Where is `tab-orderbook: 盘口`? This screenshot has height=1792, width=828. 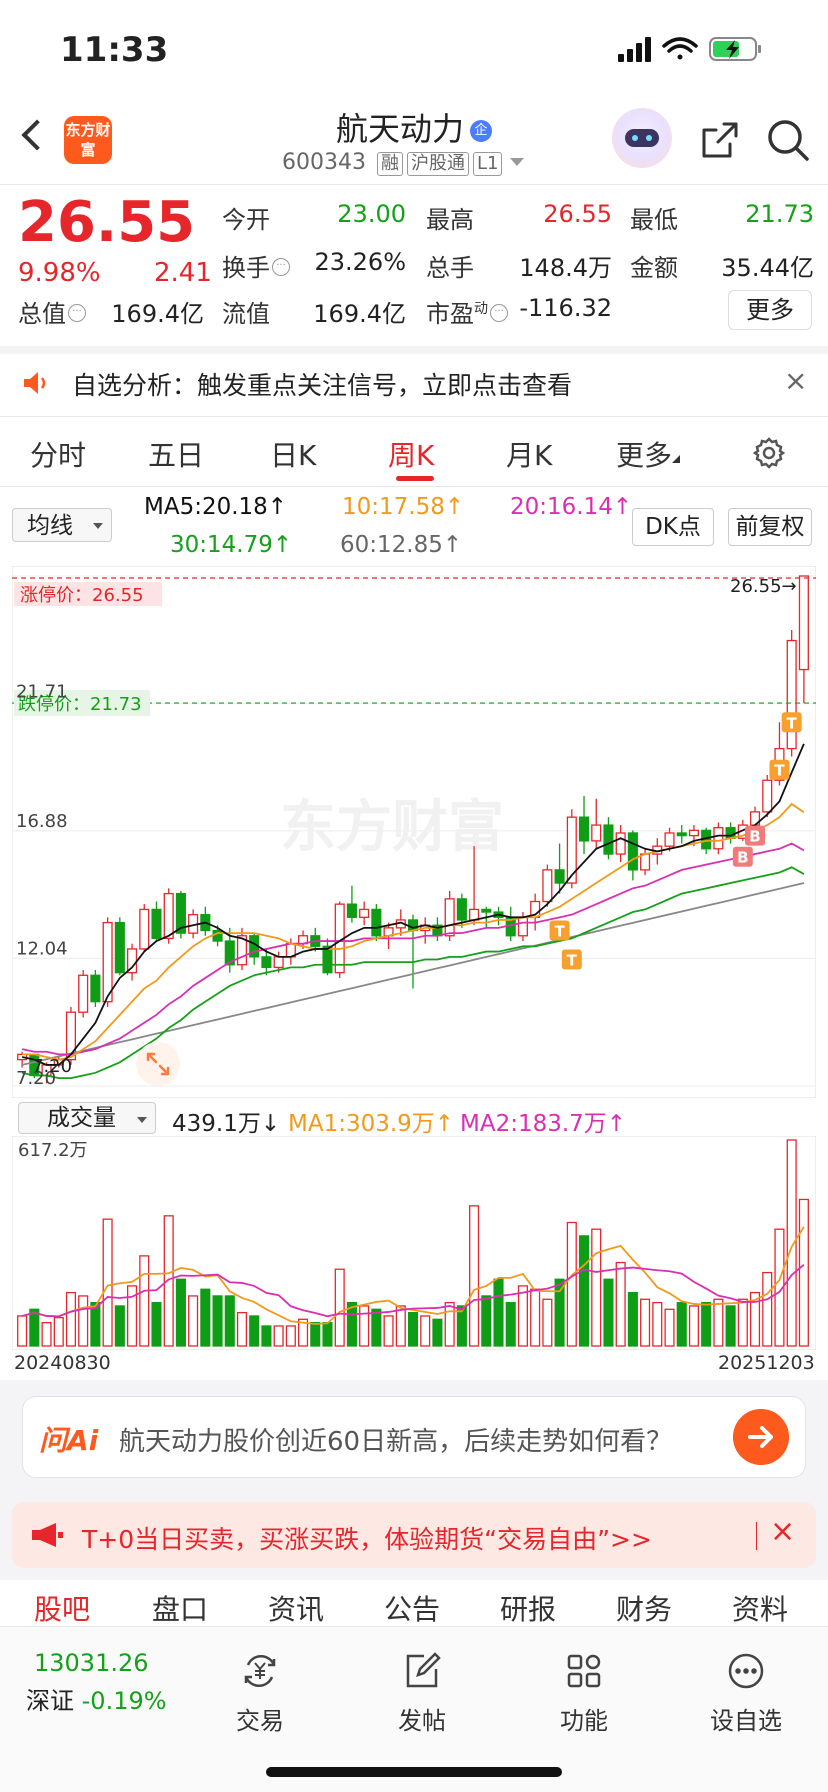 tab-orderbook: 盘口 is located at coordinates (180, 1608).